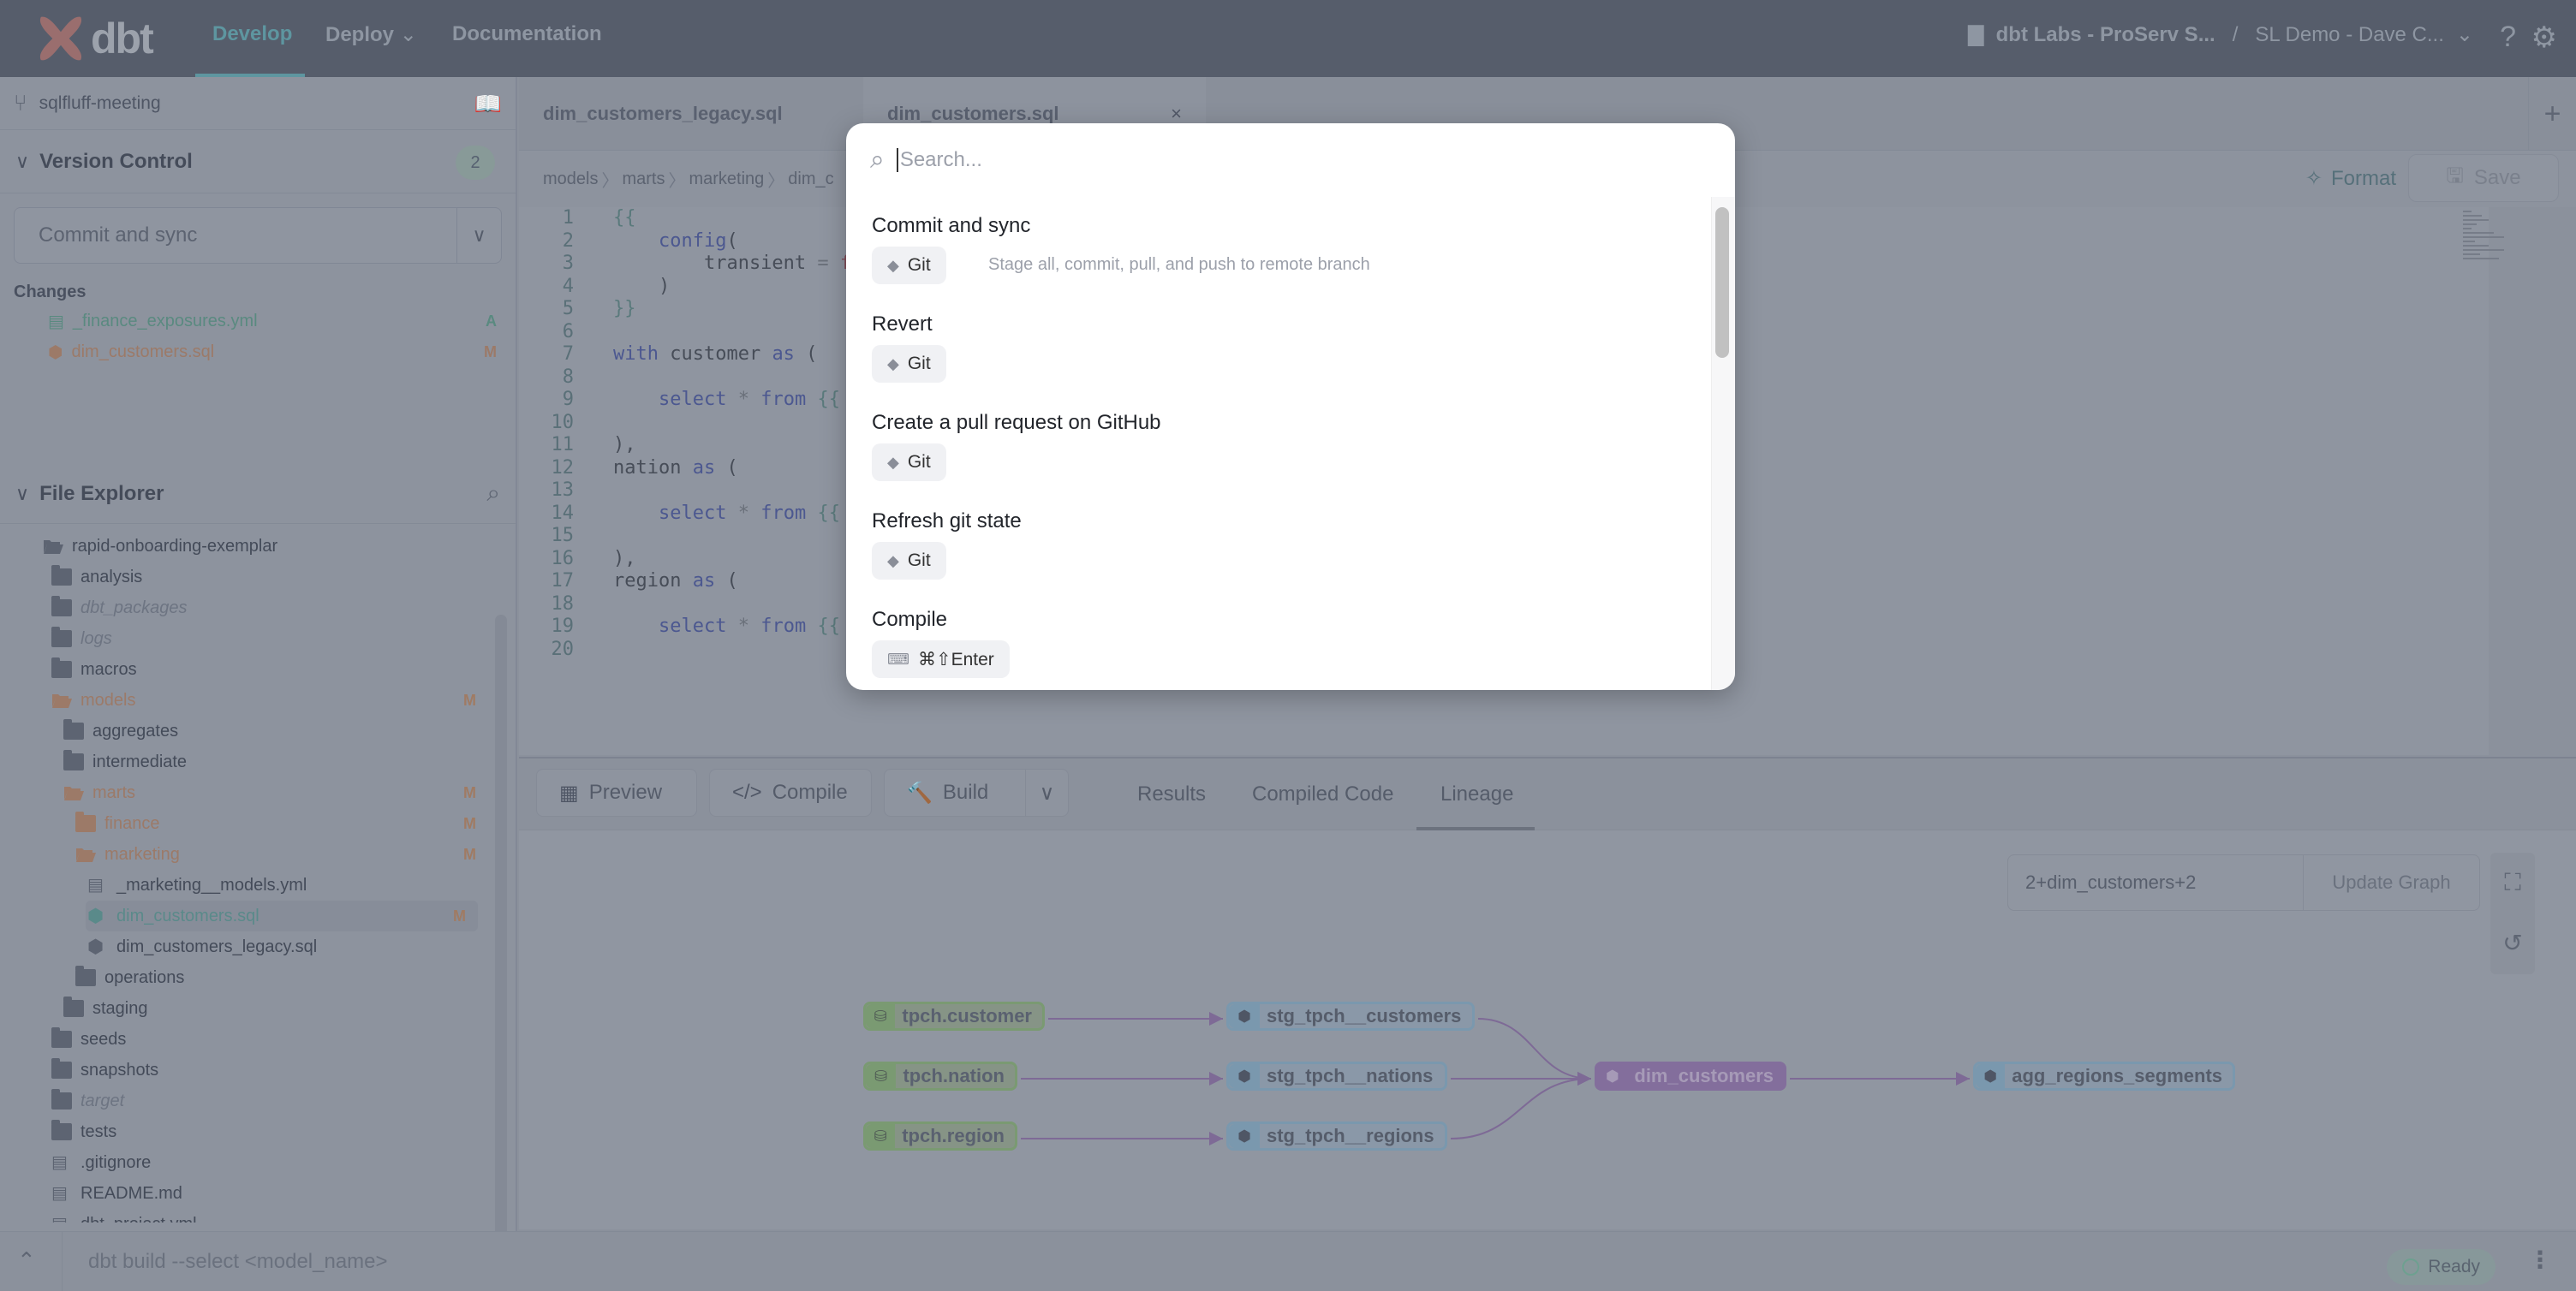 The image size is (2576, 1291). Describe the element at coordinates (109, 669) in the screenshot. I see `file-tree-label: macros` at that location.